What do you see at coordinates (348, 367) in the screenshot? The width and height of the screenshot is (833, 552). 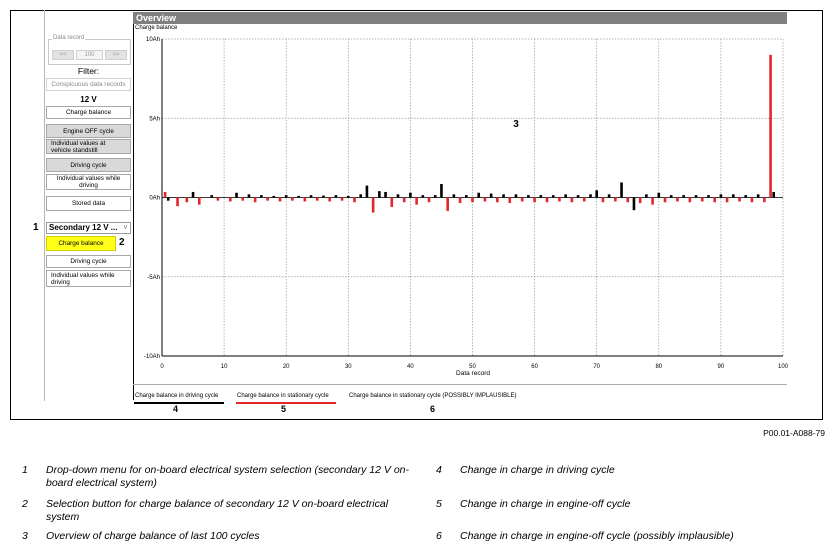 I see `x-tick-label: 30` at bounding box center [348, 367].